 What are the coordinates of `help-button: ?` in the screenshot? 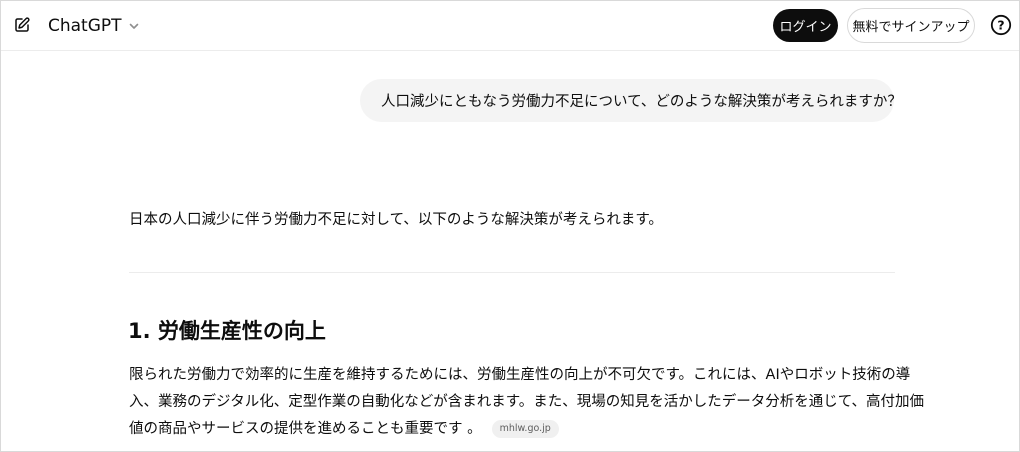 It's located at (1001, 25).